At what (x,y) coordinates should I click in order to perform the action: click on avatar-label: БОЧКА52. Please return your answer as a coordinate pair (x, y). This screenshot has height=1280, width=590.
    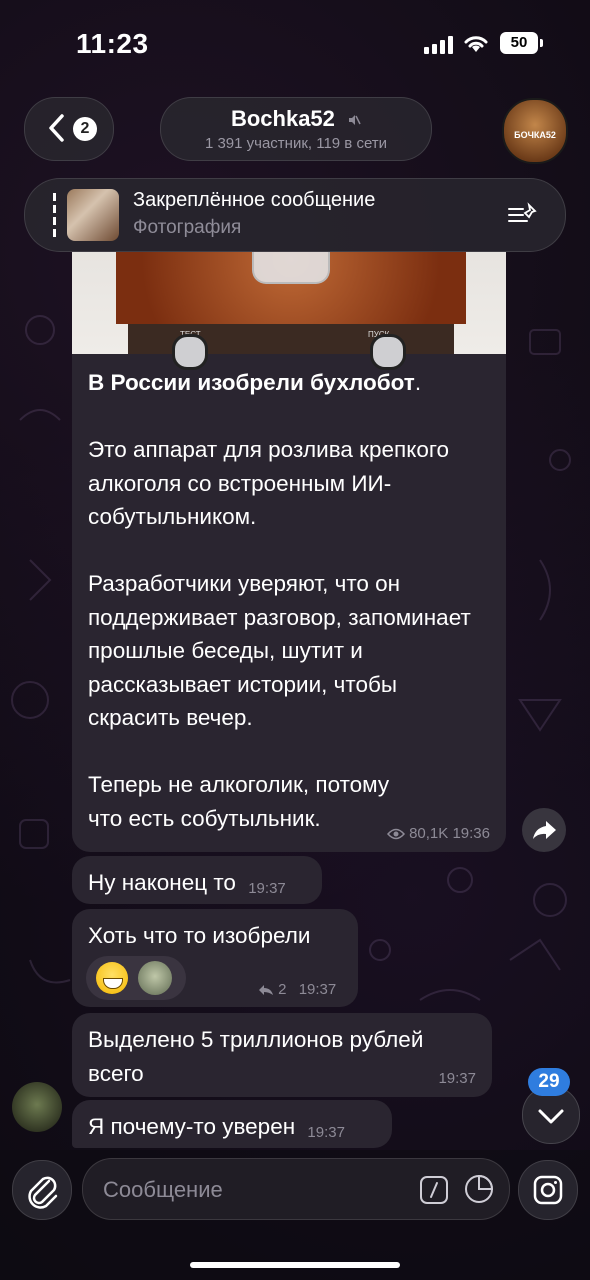
    Looking at the image, I should click on (535, 135).